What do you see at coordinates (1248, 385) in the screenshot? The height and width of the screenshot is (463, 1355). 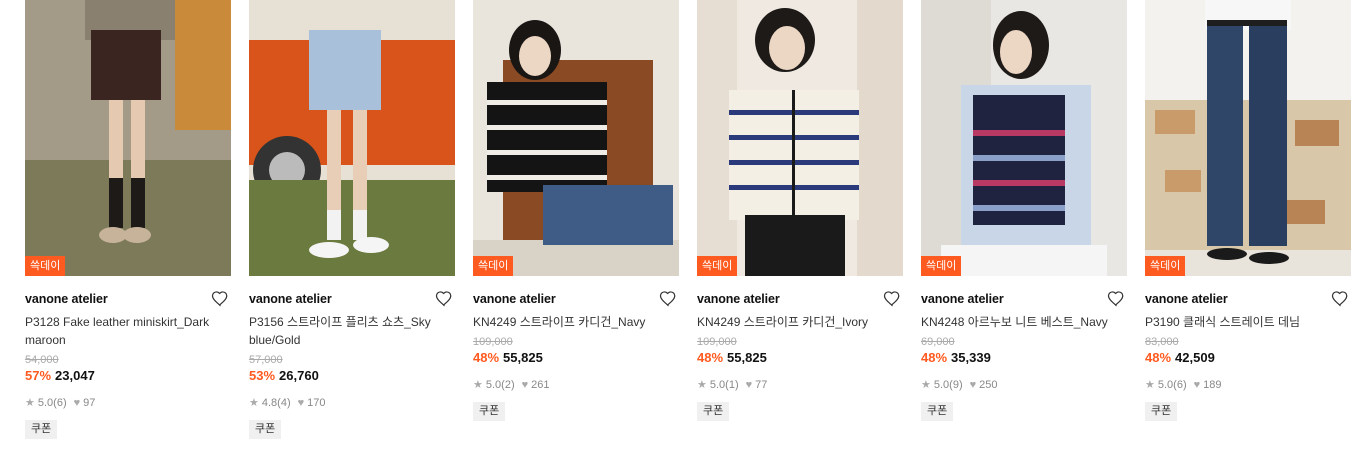 I see `review-meta: ★ 5.0 (6) ♥ 189` at bounding box center [1248, 385].